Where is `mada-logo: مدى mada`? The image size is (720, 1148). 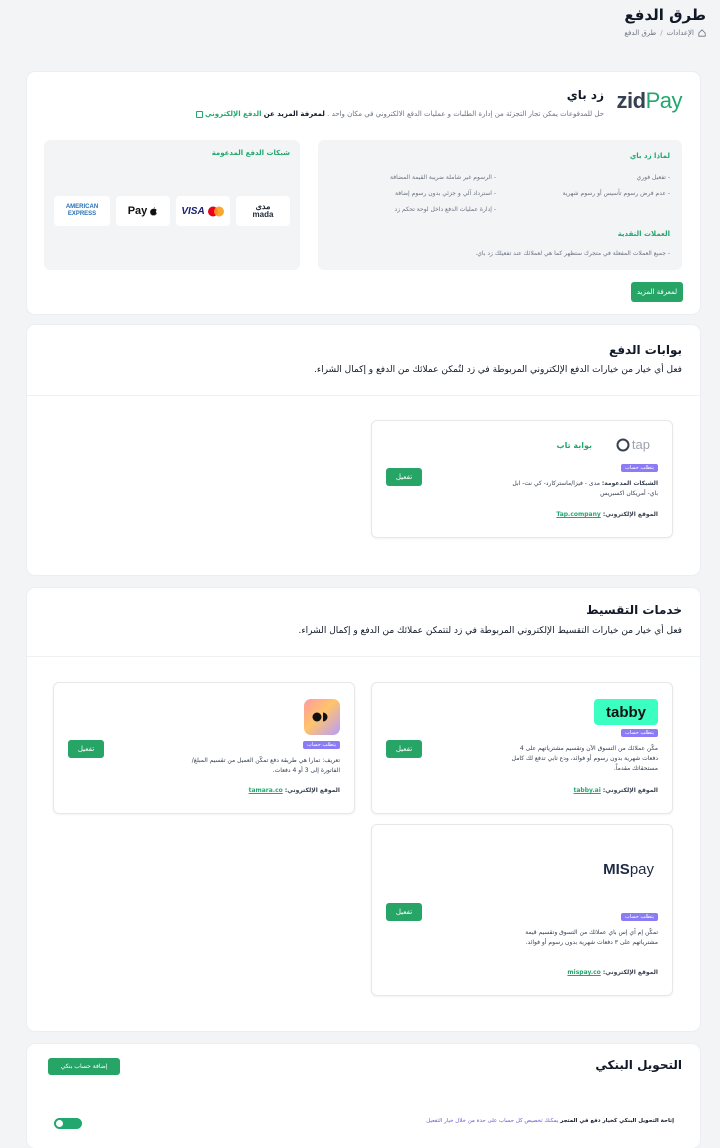
mada-logo: مدى mada is located at coordinates (263, 211).